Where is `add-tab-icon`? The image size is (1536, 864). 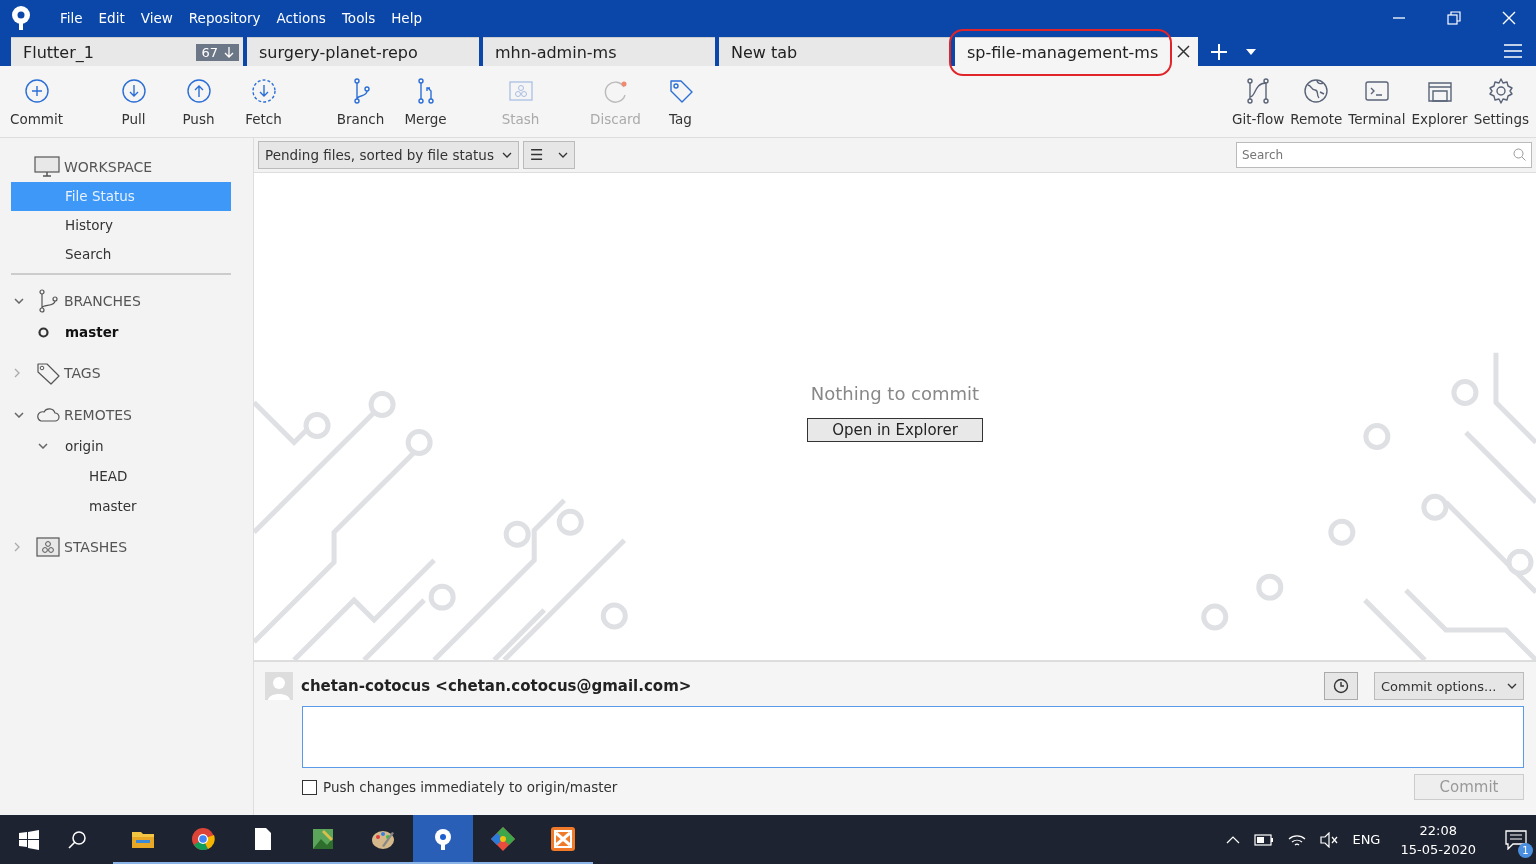
add-tab-icon is located at coordinates (1219, 52).